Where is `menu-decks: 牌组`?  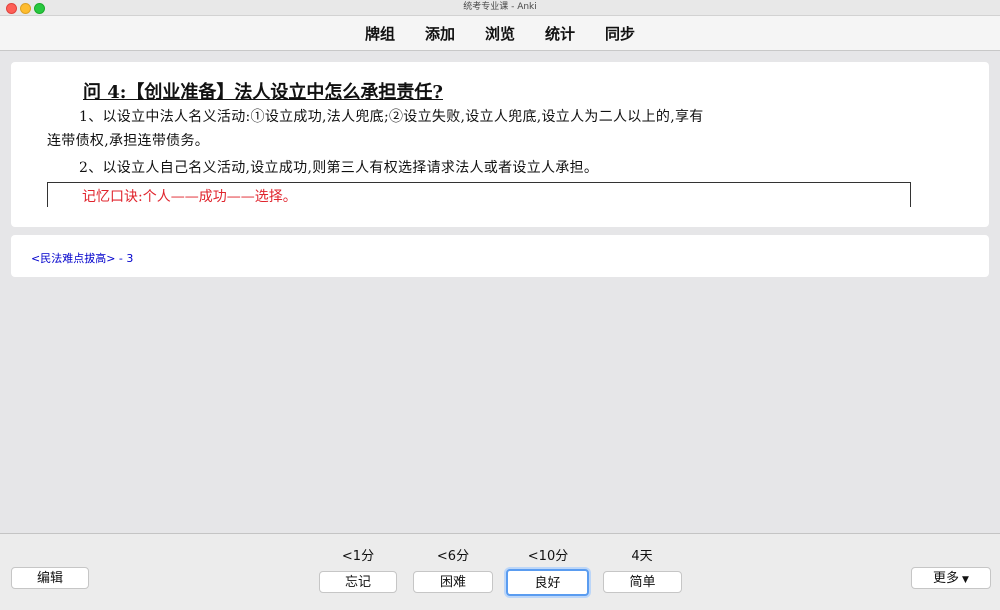 menu-decks: 牌组 is located at coordinates (380, 33).